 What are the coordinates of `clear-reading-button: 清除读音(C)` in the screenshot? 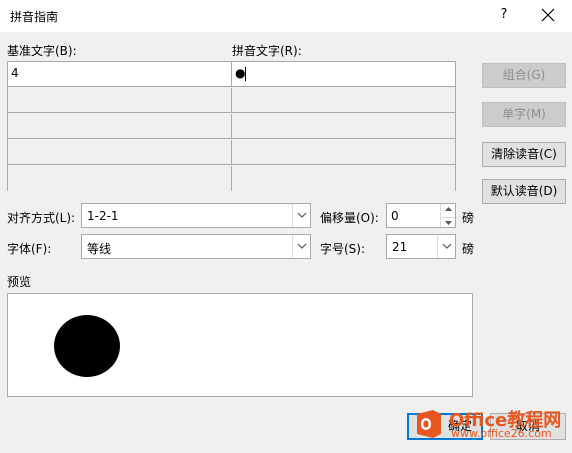 It's located at (524, 154).